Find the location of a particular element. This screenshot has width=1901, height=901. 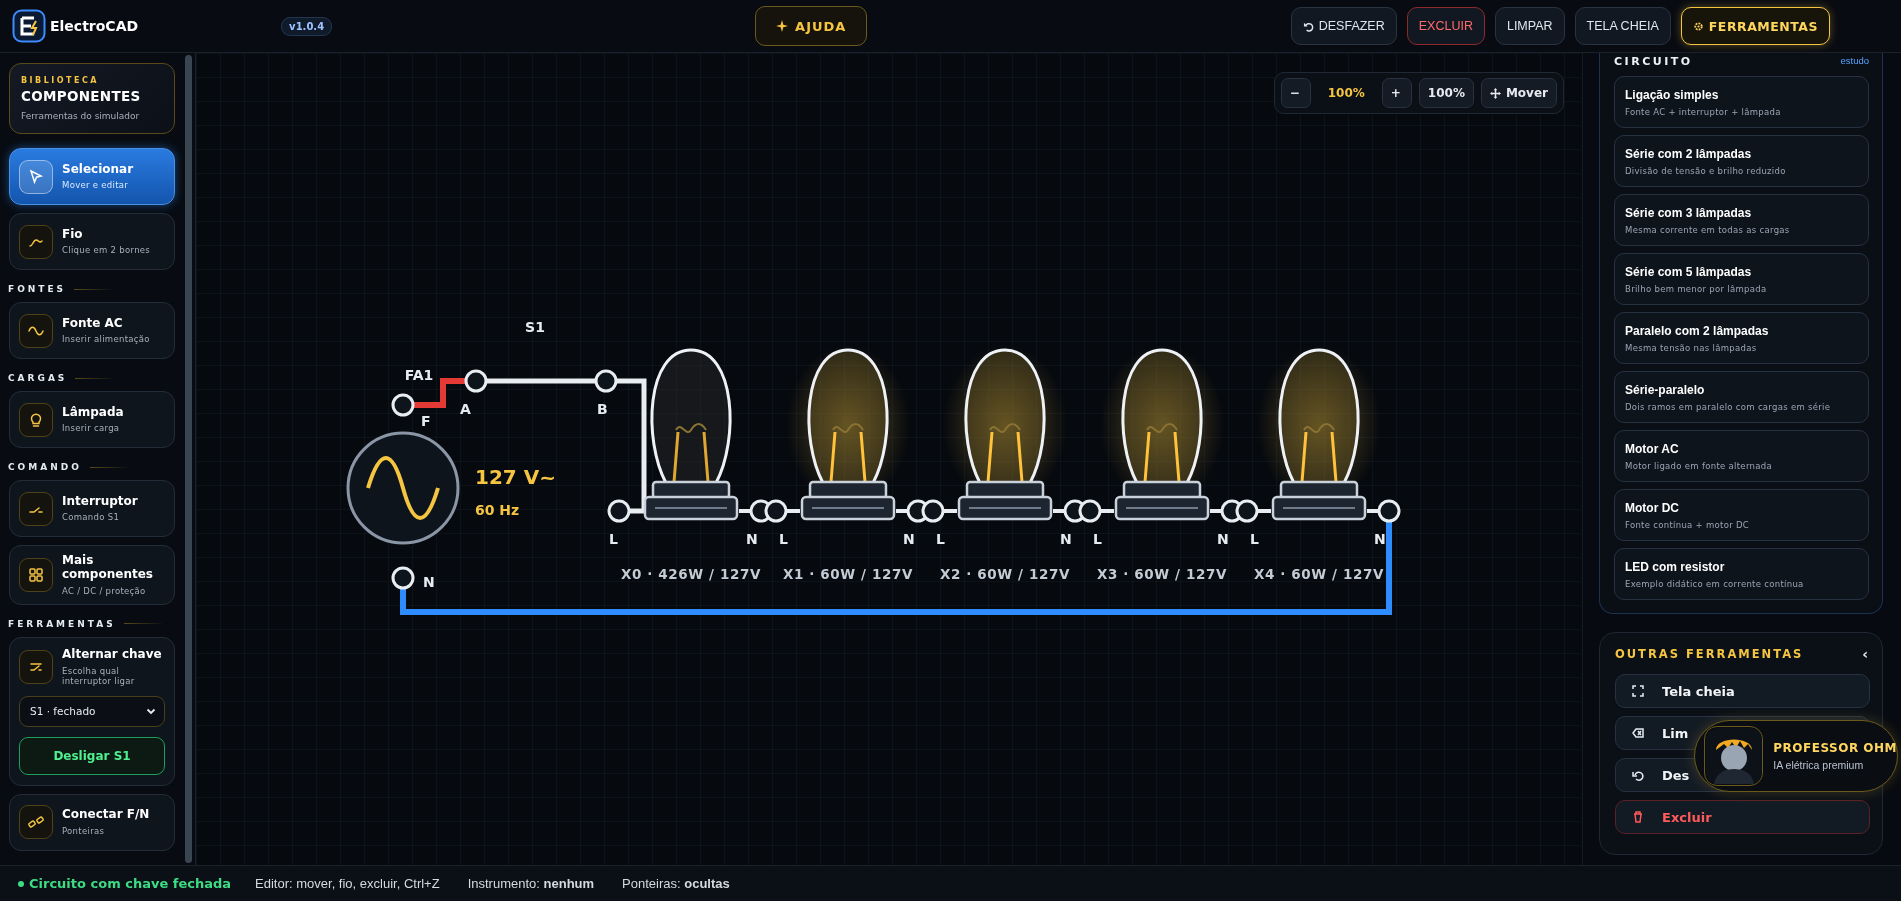

circuit-description: Mesma corrente em todas as cargas is located at coordinates (1708, 229).